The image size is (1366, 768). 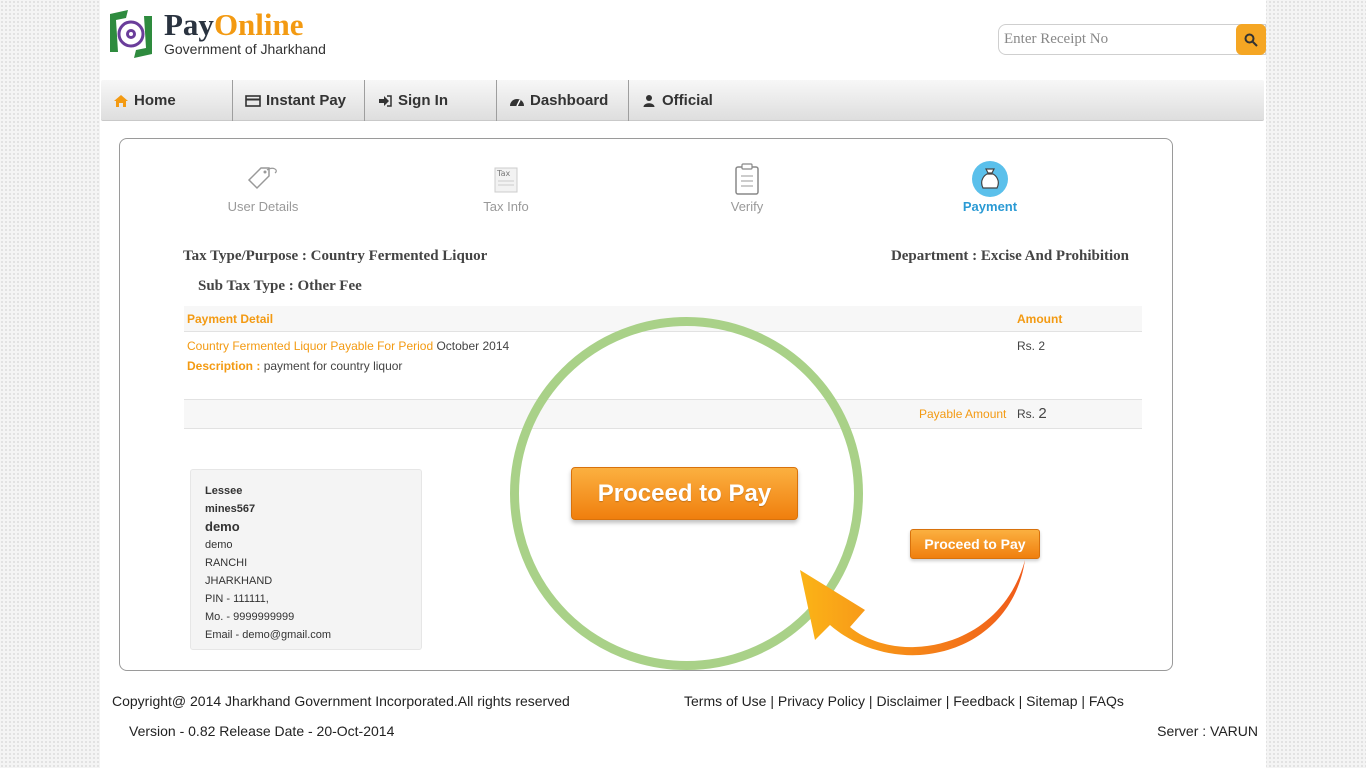 What do you see at coordinates (983, 701) in the screenshot?
I see `footer-link-feedback: Feedback` at bounding box center [983, 701].